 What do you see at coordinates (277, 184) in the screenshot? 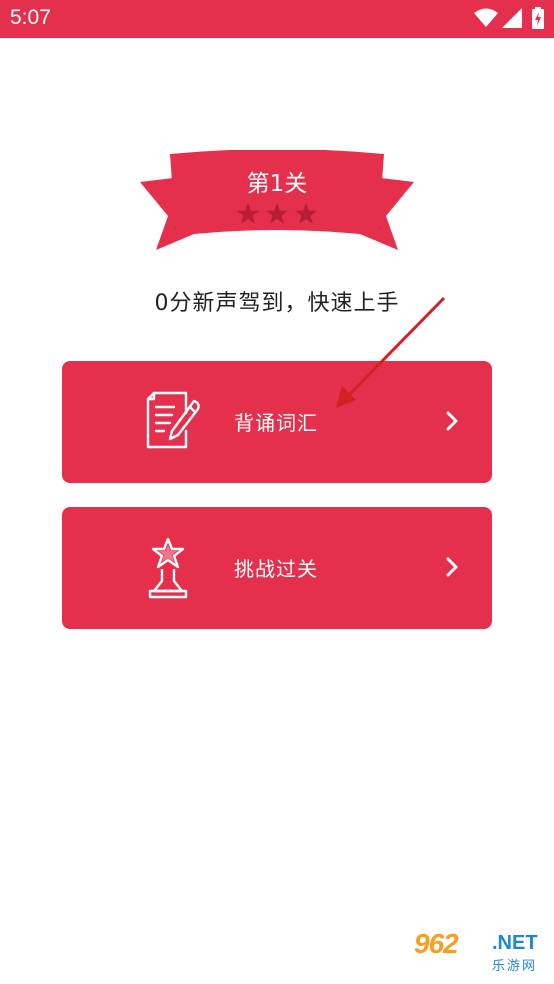
I see `level-title: 第1关` at bounding box center [277, 184].